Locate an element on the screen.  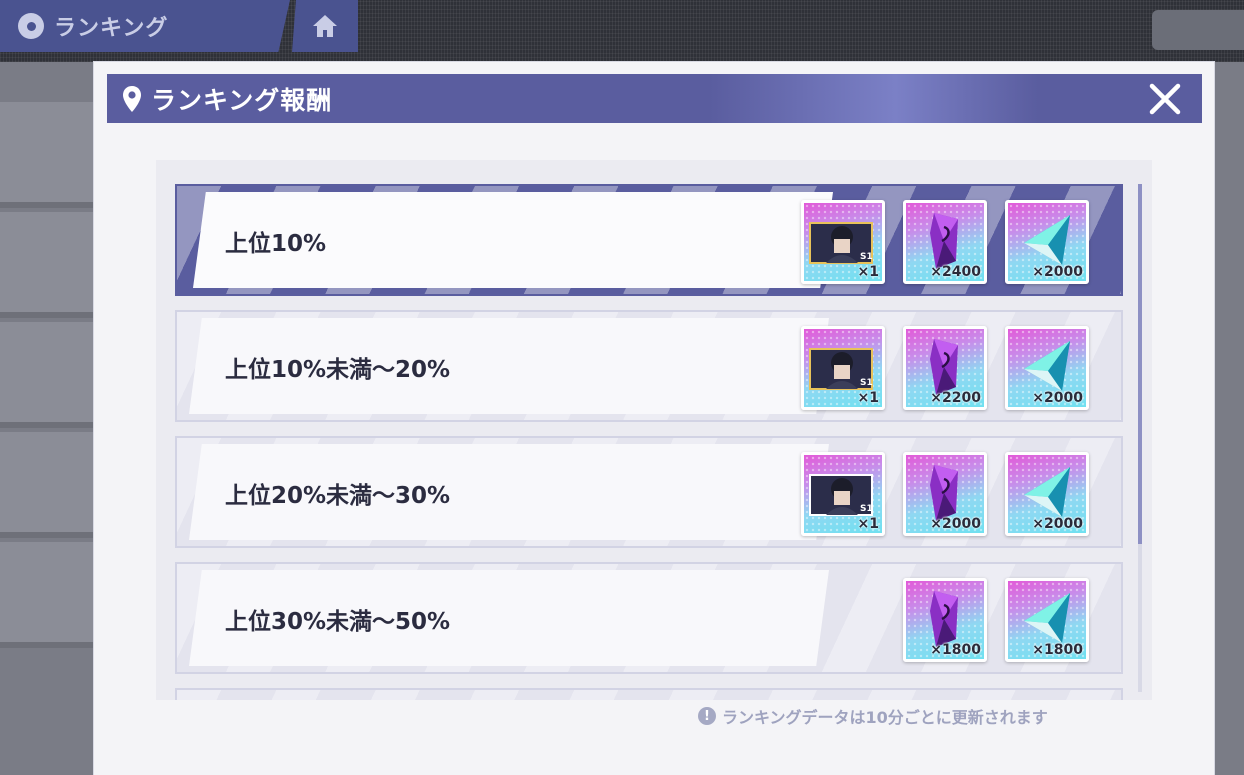
reward-row: 上位30%未満～50% ×1800 ×1800 is located at coordinates (649, 618).